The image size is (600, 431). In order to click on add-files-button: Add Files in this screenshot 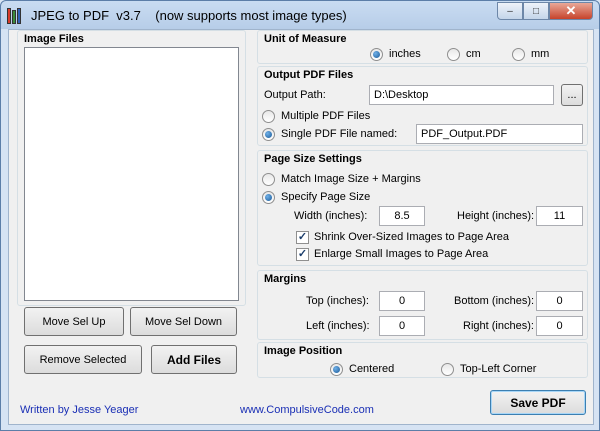, I will do `click(194, 359)`.